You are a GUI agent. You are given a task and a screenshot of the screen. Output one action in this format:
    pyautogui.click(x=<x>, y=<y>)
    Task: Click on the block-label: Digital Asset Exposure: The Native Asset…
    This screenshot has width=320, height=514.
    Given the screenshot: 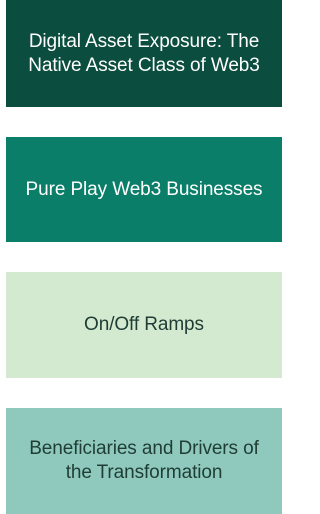 What is the action you would take?
    pyautogui.click(x=144, y=53)
    